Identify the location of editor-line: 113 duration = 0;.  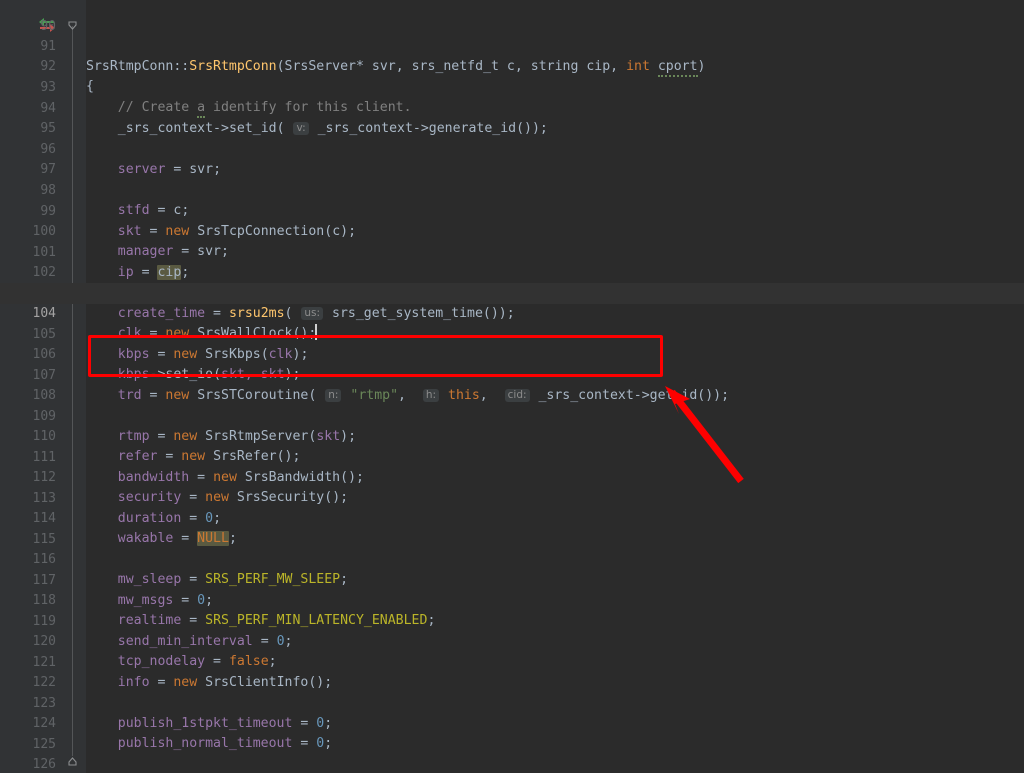
(512, 497).